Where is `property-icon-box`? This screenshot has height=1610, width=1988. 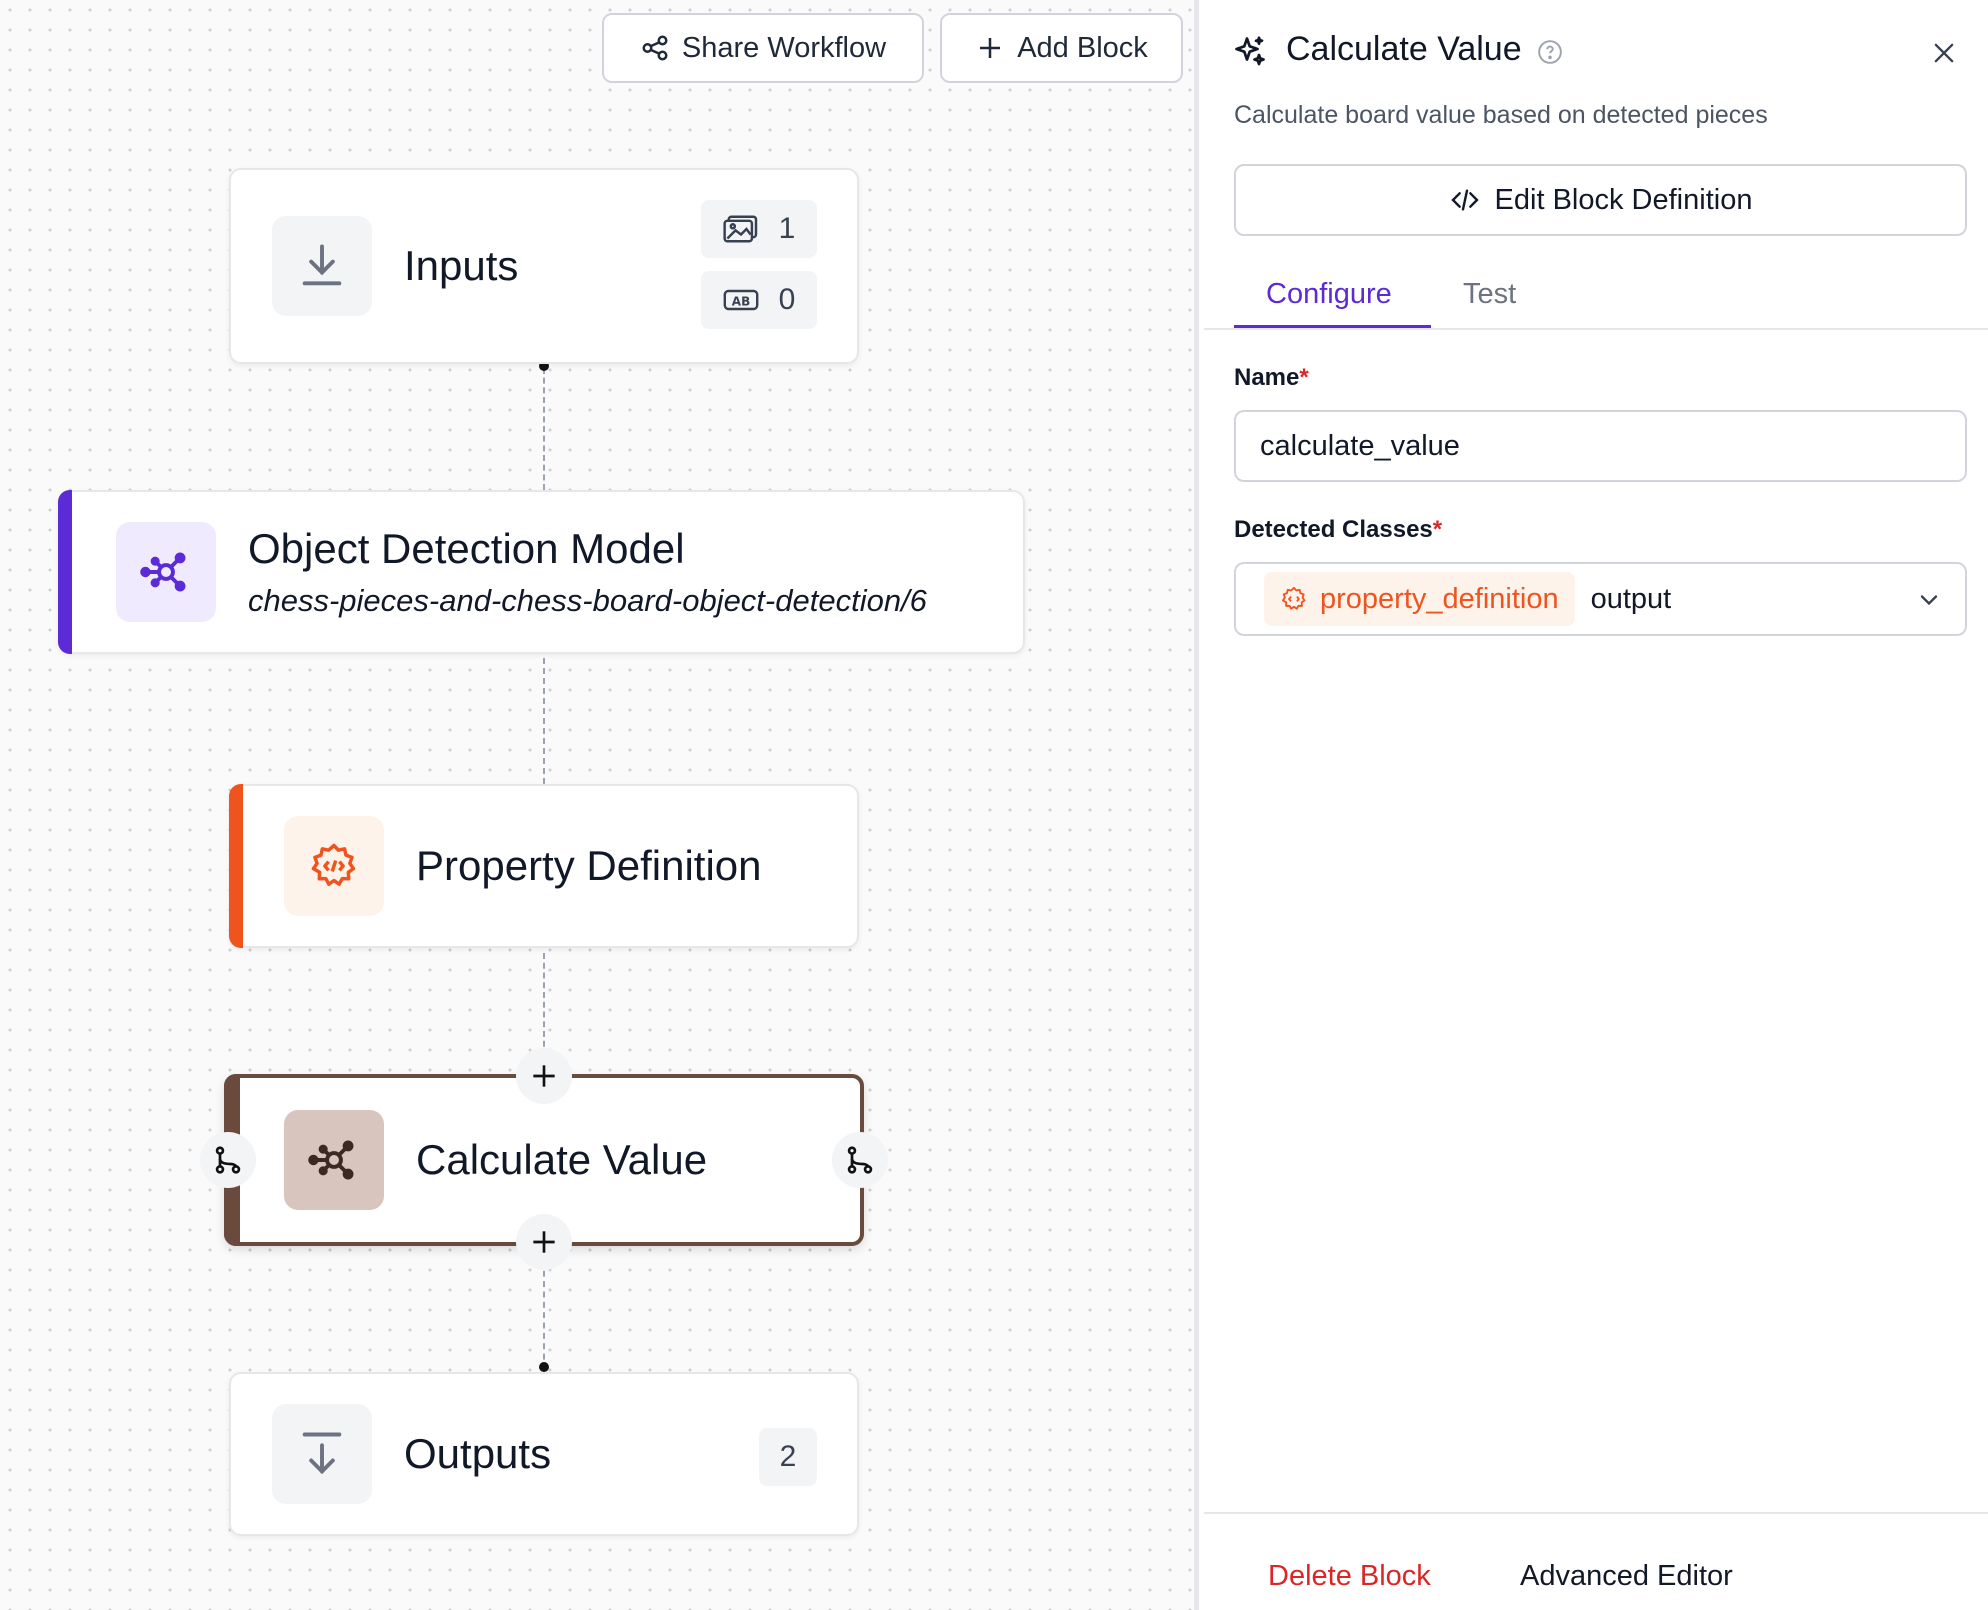
property-icon-box is located at coordinates (334, 866).